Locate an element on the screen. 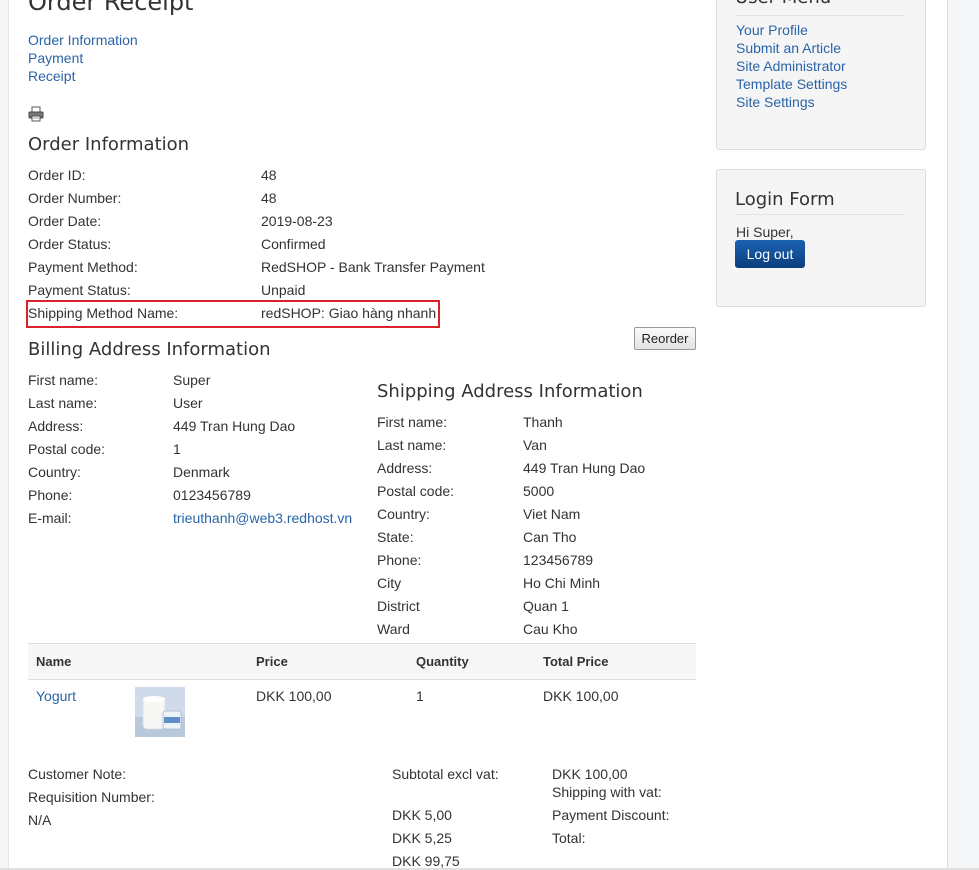 The image size is (979, 870). subtotal-value: DKK 100,00 is located at coordinates (590, 774).